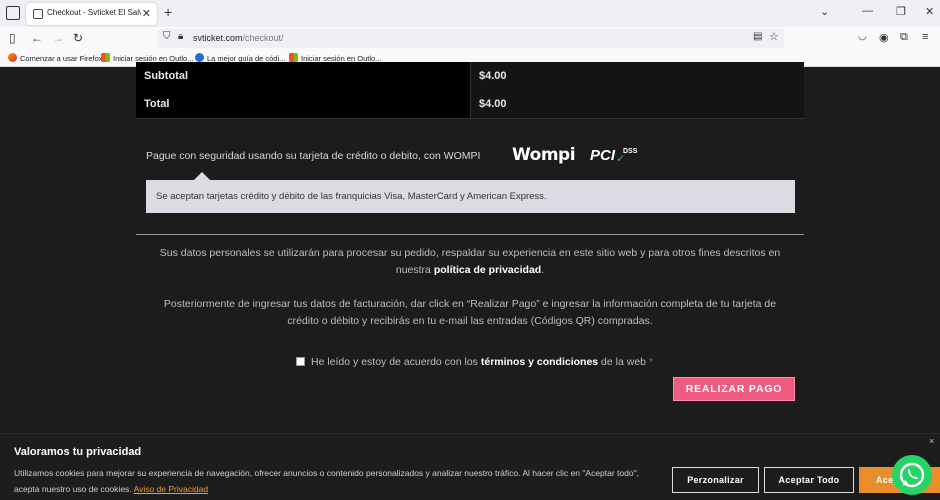 Image resolution: width=940 pixels, height=500 pixels. What do you see at coordinates (470, 234) in the screenshot?
I see `divider` at bounding box center [470, 234].